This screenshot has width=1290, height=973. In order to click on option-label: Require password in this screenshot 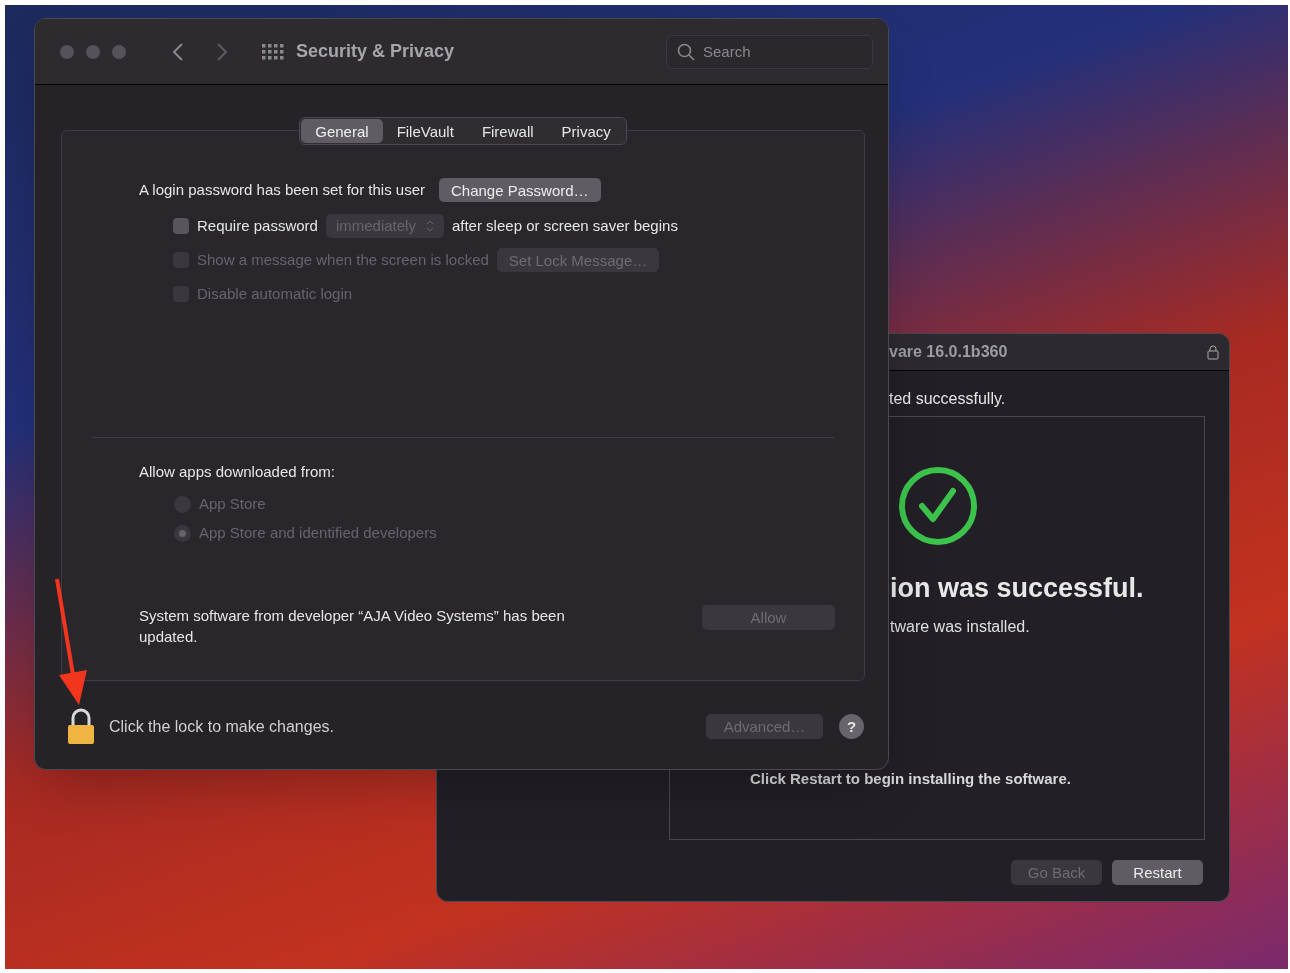, I will do `click(257, 225)`.